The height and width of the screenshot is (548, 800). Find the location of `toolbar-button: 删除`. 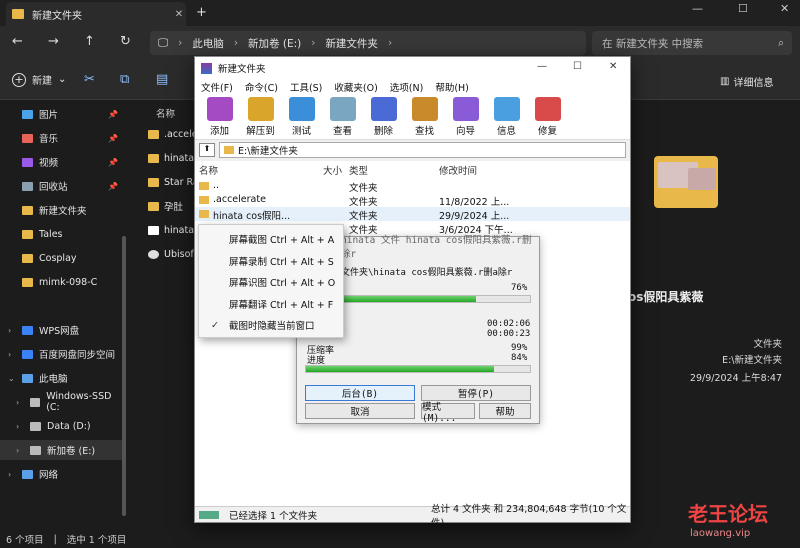

toolbar-button: 删除 is located at coordinates (383, 117).